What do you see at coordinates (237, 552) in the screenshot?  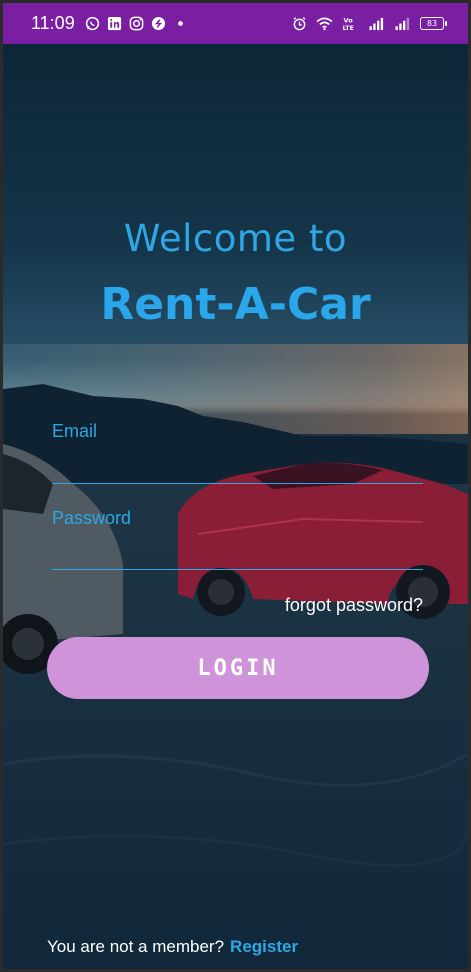 I see `password-field` at bounding box center [237, 552].